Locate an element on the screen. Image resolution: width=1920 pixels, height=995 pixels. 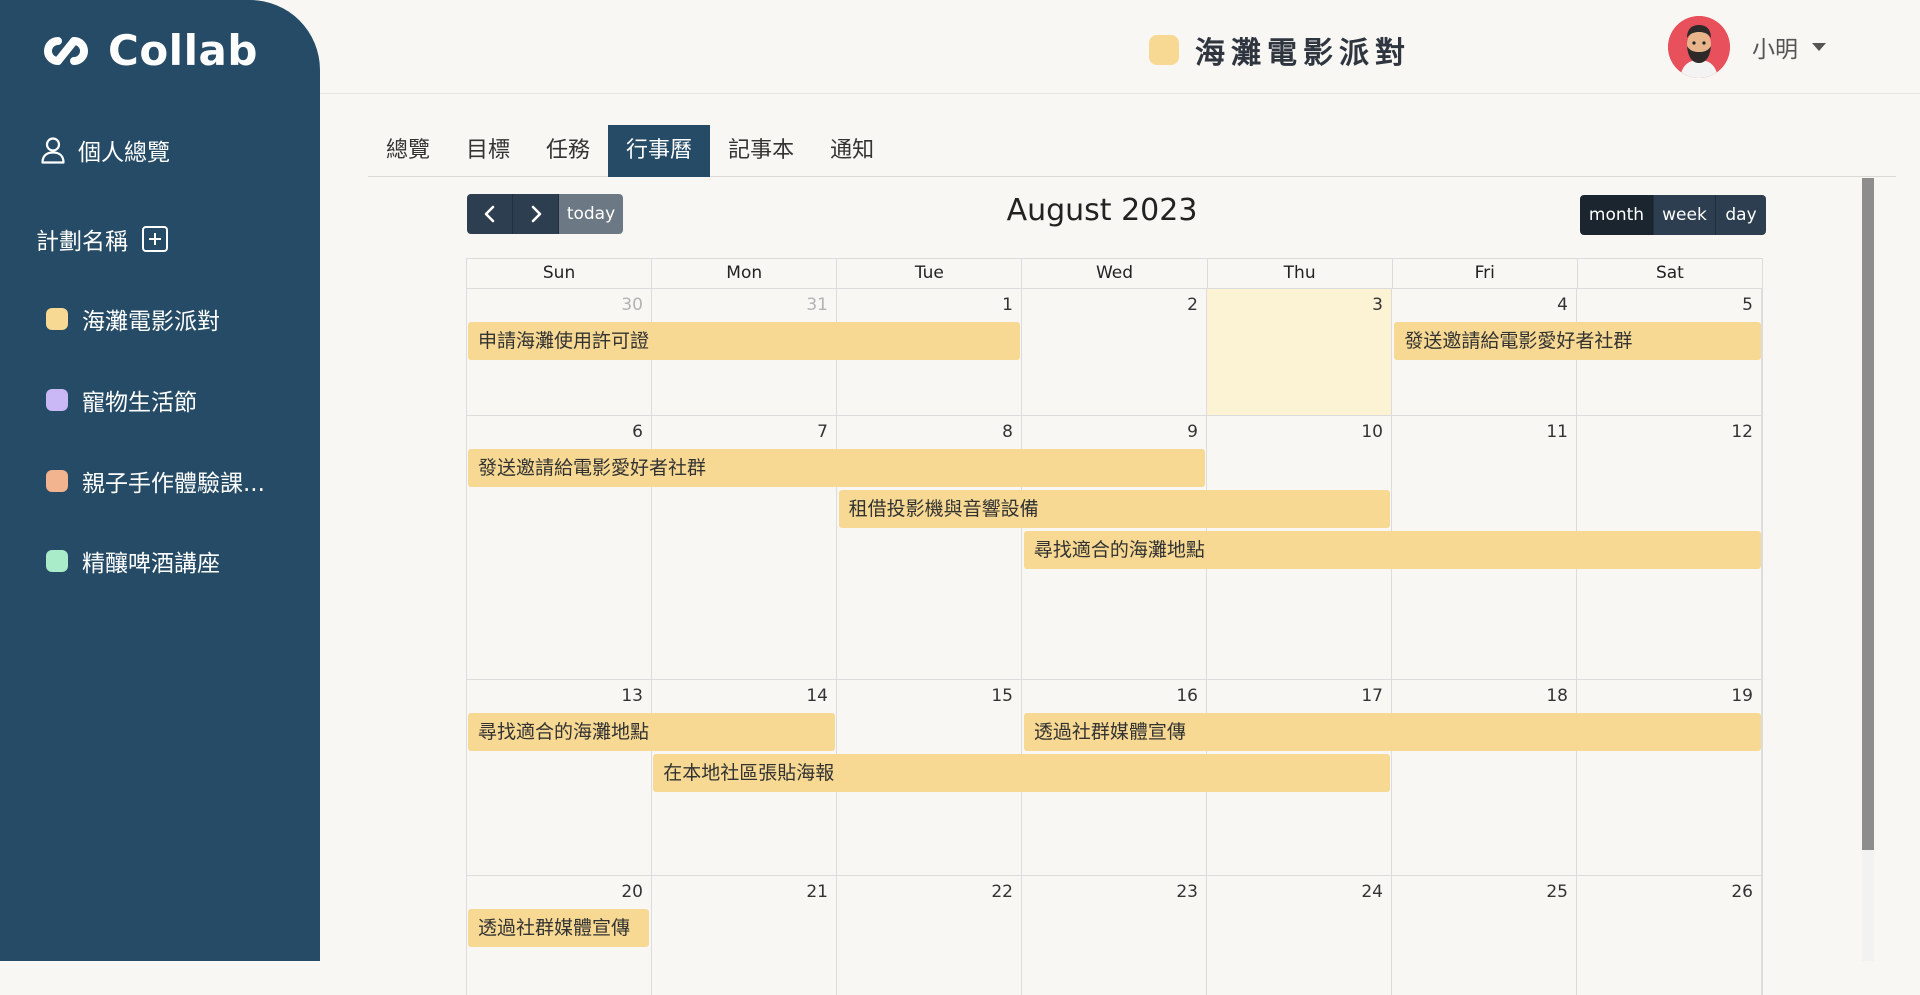
day-number: 14 is located at coordinates (817, 696).